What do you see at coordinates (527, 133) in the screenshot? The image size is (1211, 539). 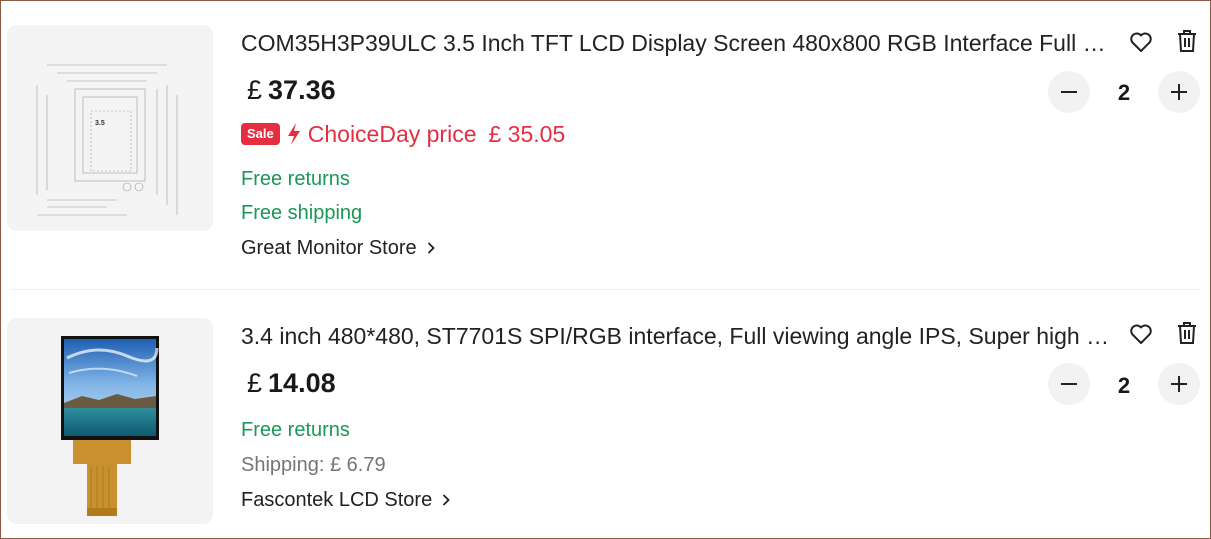 I see `choiceday-price: £ 35.05` at bounding box center [527, 133].